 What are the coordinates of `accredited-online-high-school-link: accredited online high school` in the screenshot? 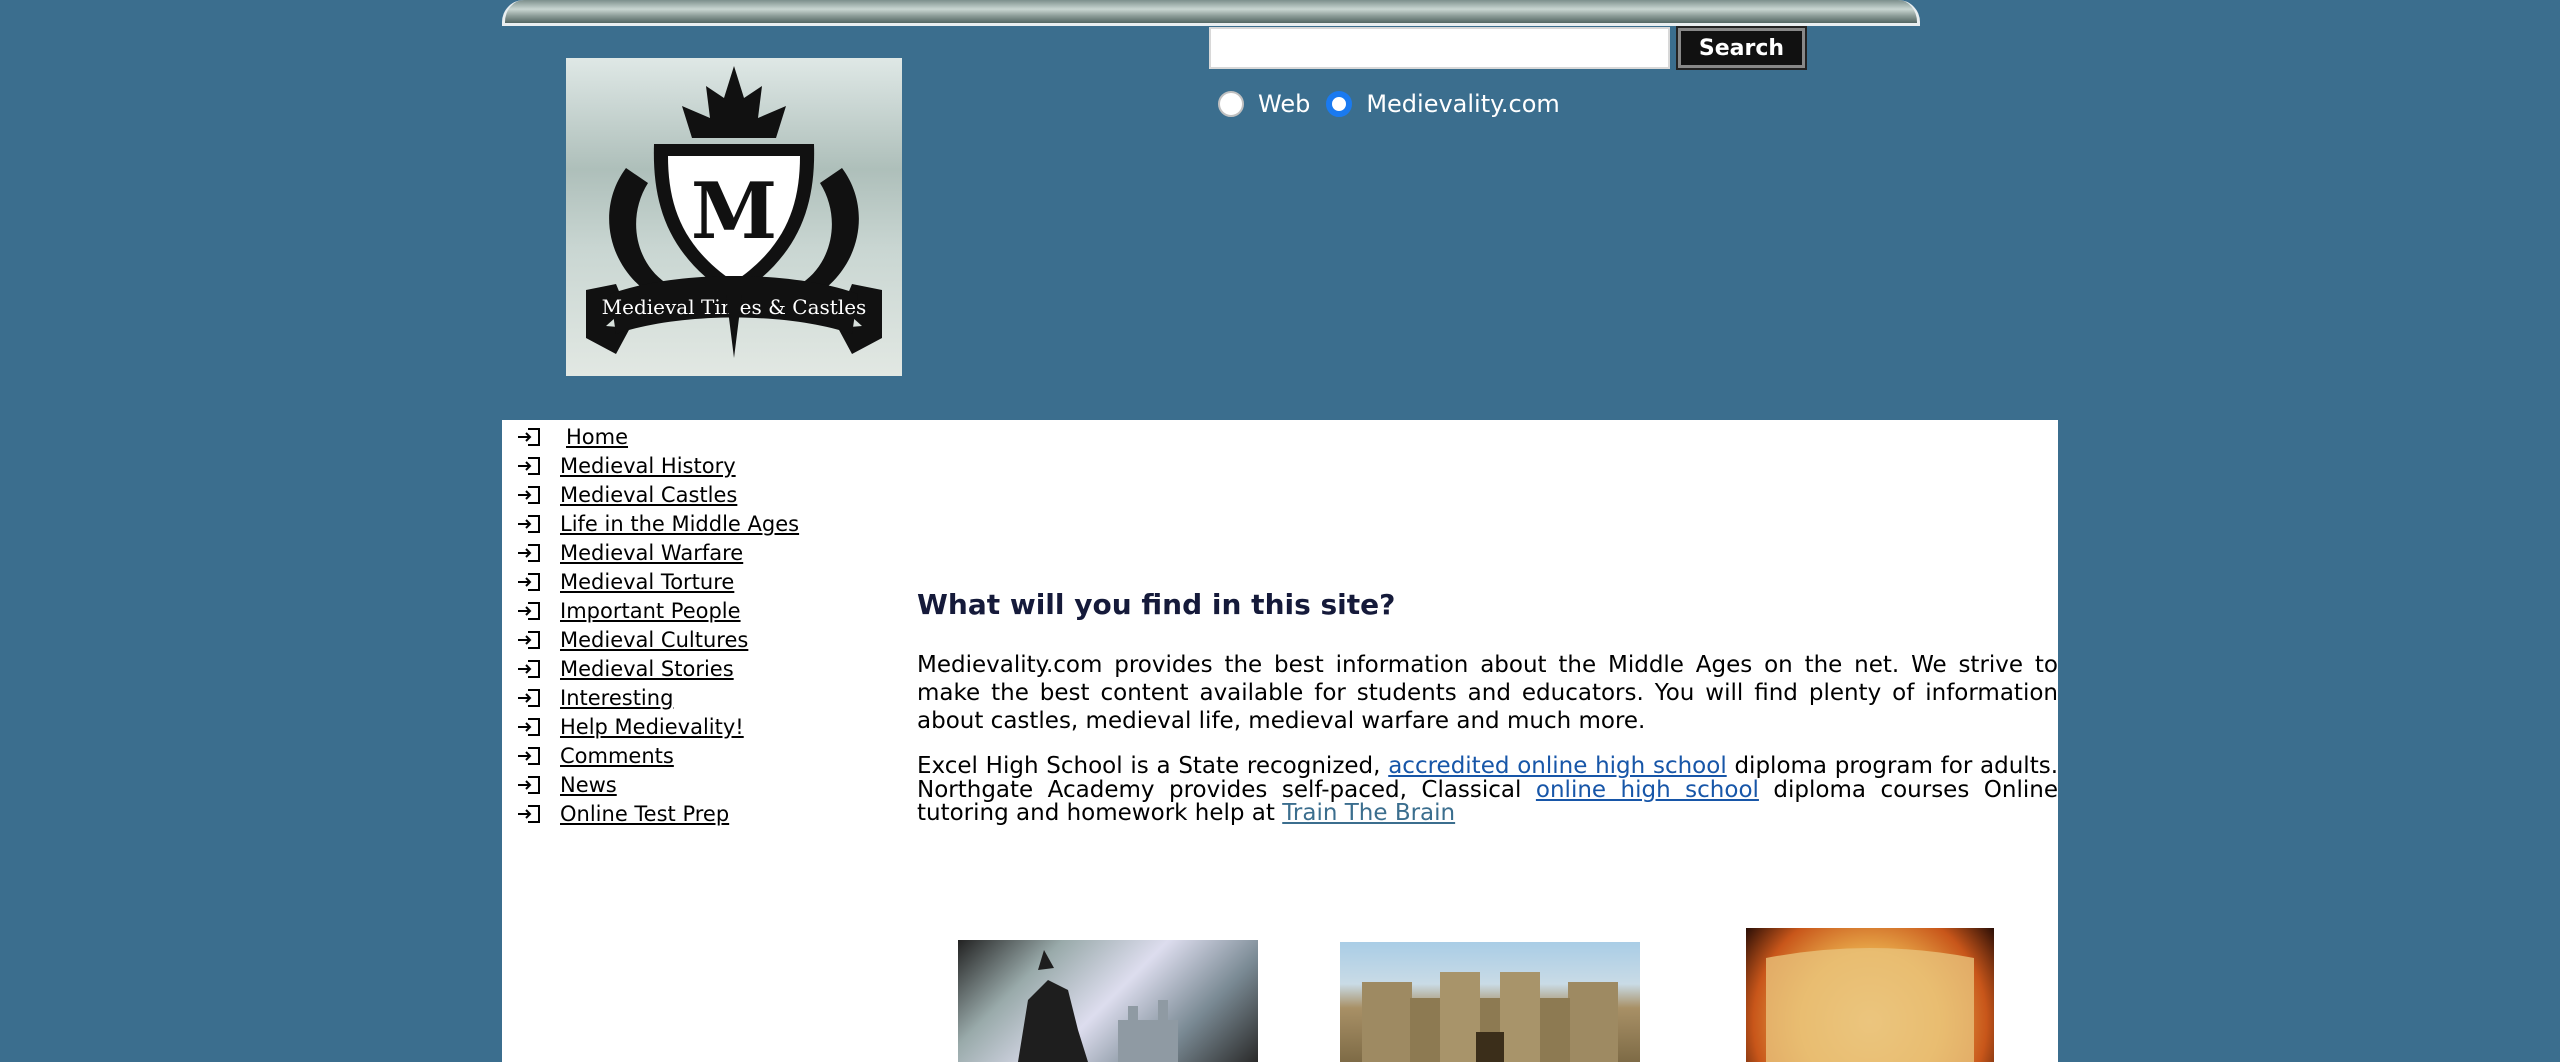 It's located at (1557, 766).